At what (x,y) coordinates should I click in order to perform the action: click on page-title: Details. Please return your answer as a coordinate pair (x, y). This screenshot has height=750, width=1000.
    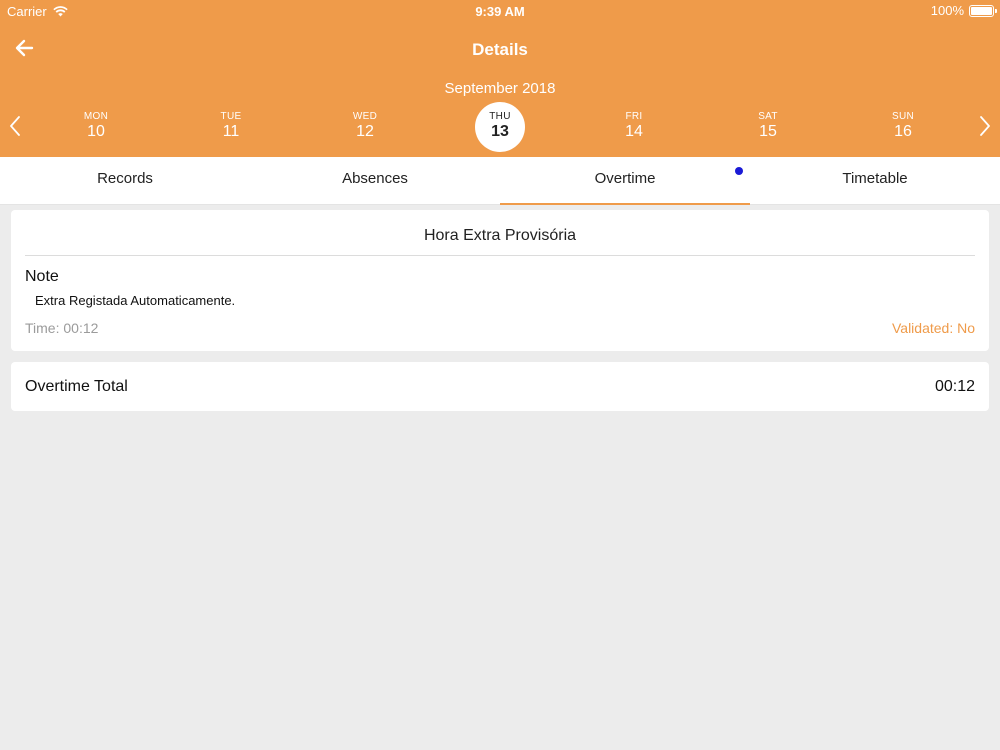
    Looking at the image, I should click on (500, 49).